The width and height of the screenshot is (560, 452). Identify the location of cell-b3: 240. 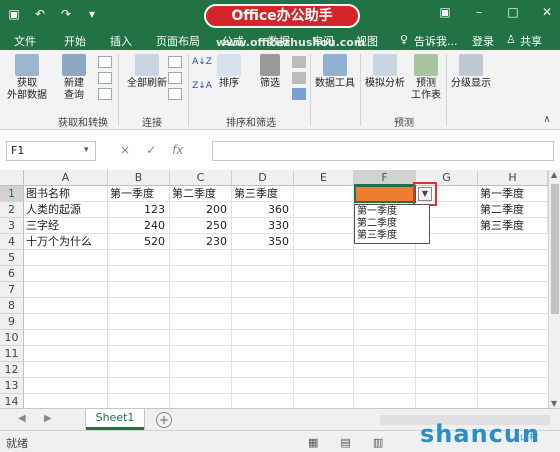
(139, 226).